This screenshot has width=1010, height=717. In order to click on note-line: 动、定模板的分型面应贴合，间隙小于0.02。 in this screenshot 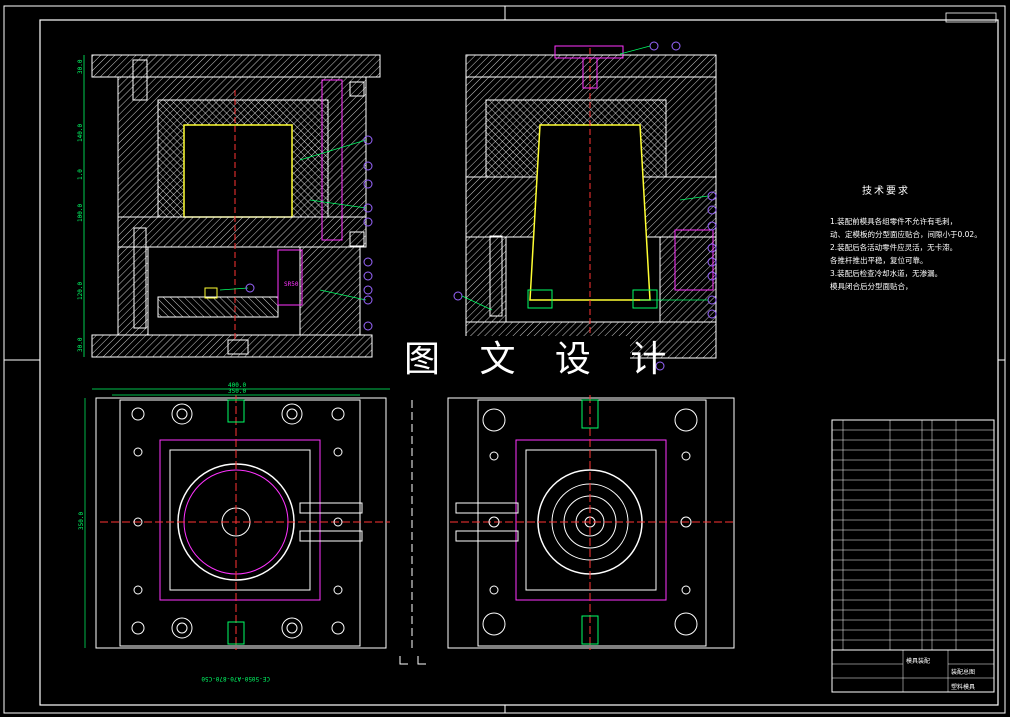, I will do `click(906, 234)`.